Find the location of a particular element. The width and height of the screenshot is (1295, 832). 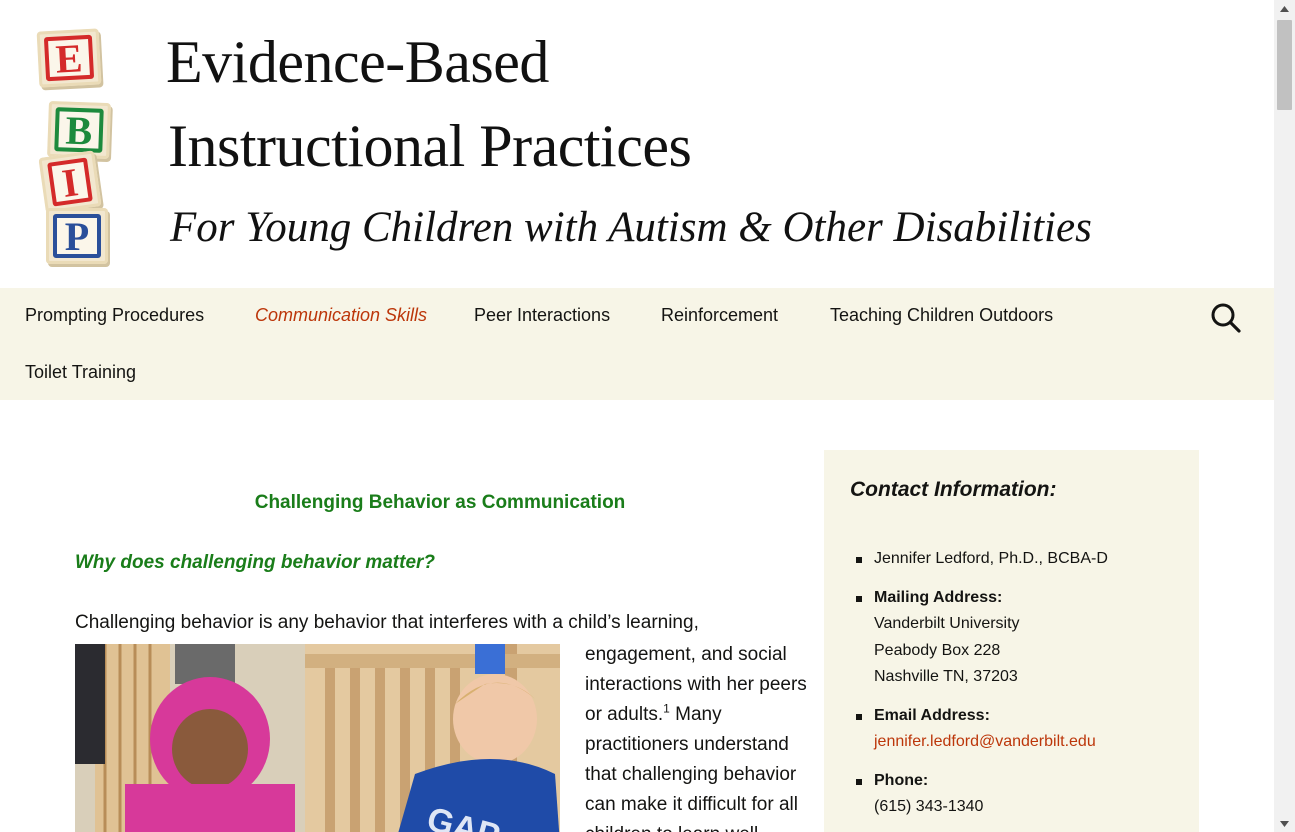

arrow-down-icon is located at coordinates (1284, 823).